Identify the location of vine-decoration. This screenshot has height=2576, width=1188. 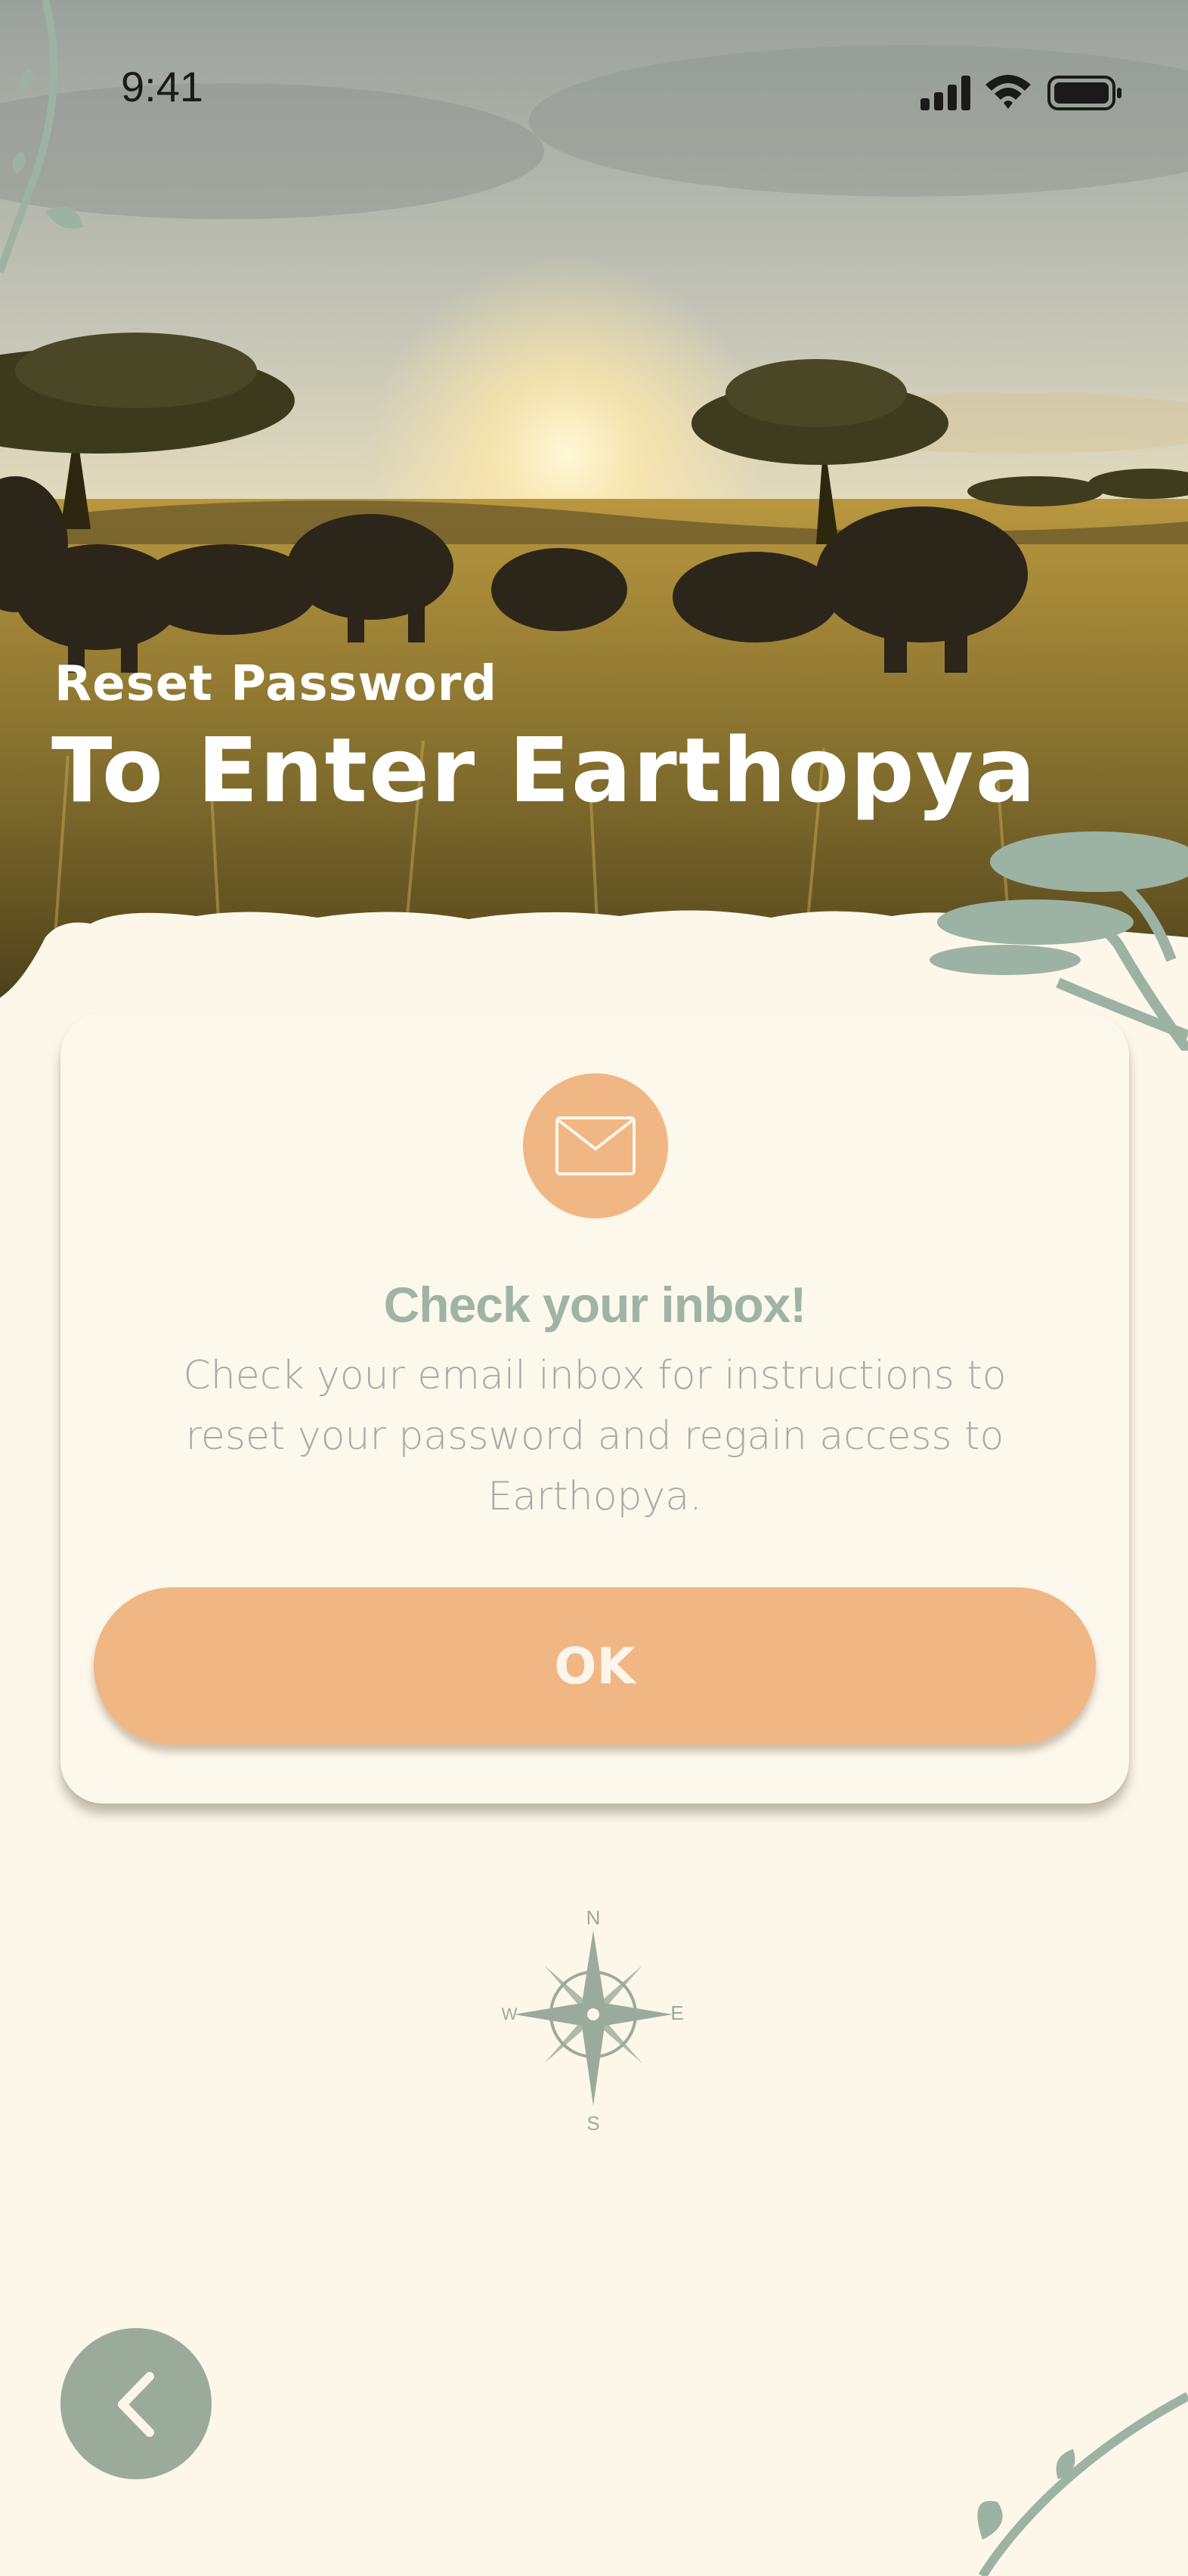
(1083, 2484).